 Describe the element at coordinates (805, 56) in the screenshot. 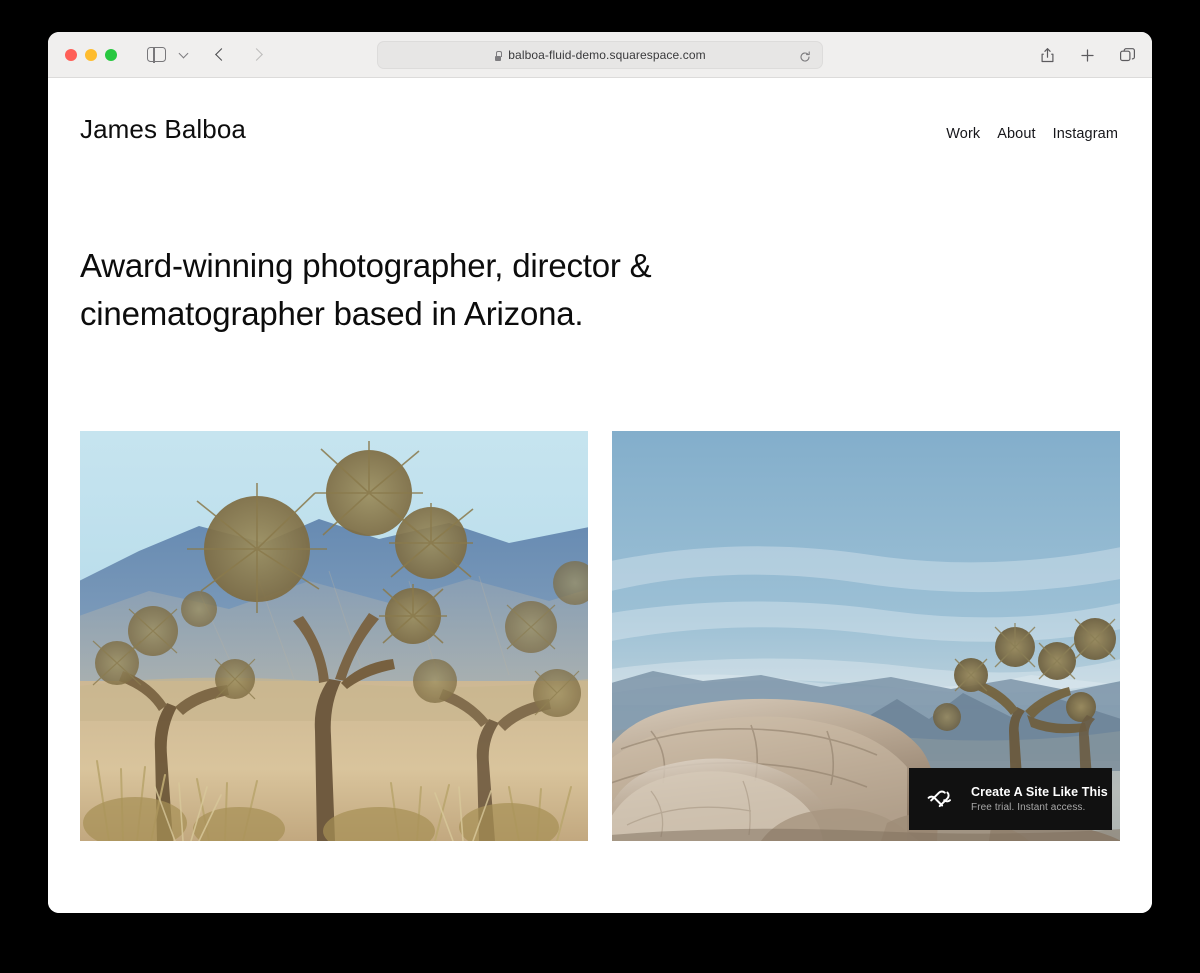

I see `reload-icon` at that location.